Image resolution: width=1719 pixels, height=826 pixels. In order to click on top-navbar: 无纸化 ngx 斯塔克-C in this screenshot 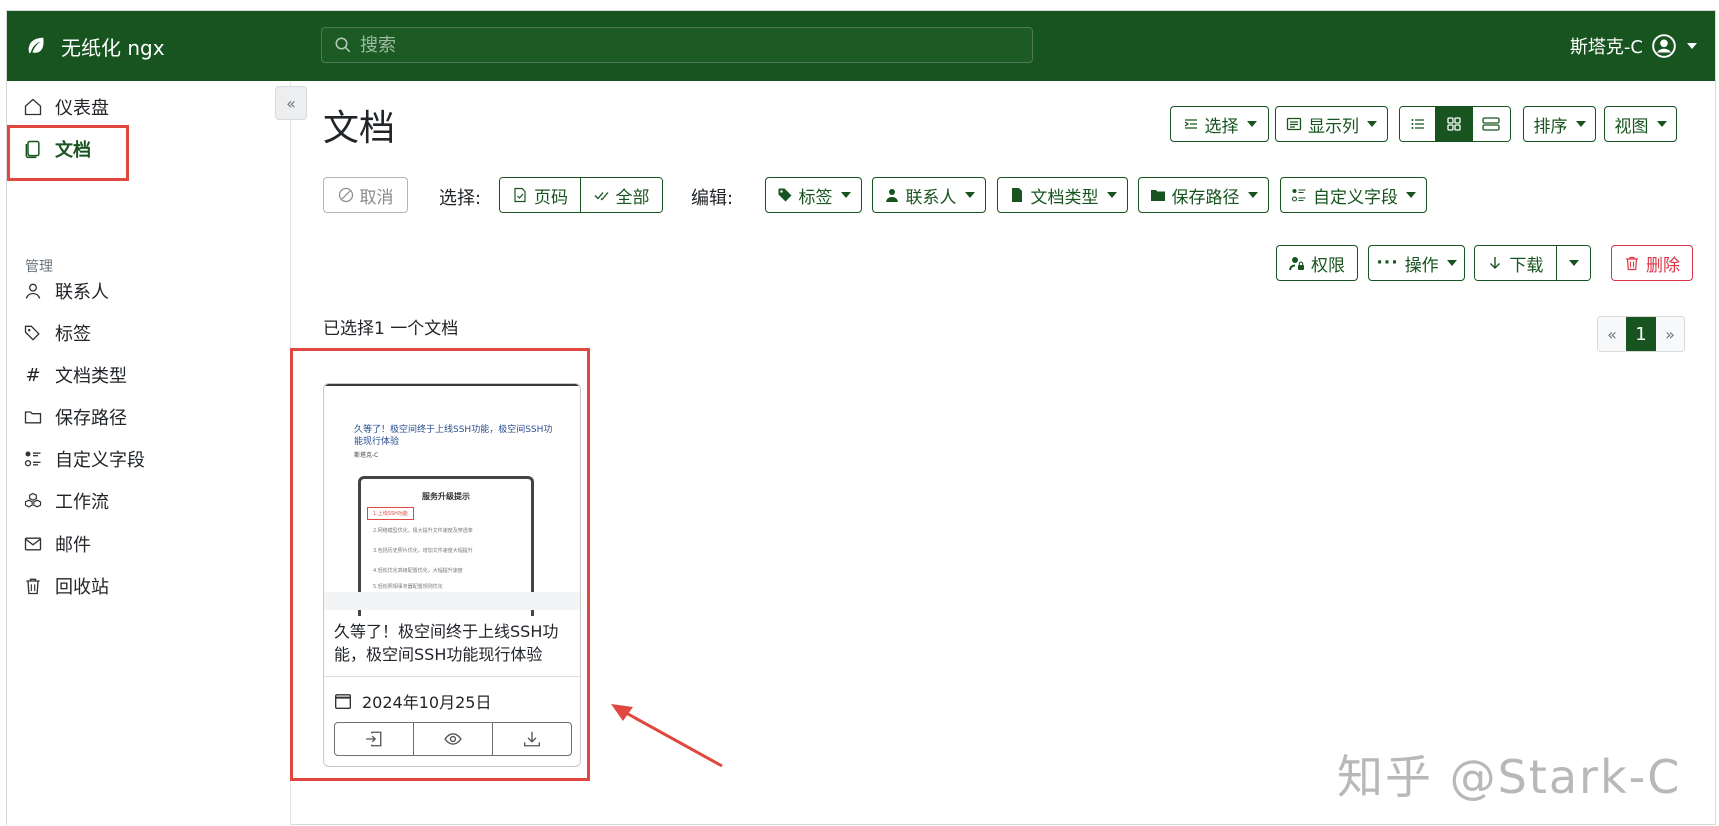, I will do `click(861, 46)`.